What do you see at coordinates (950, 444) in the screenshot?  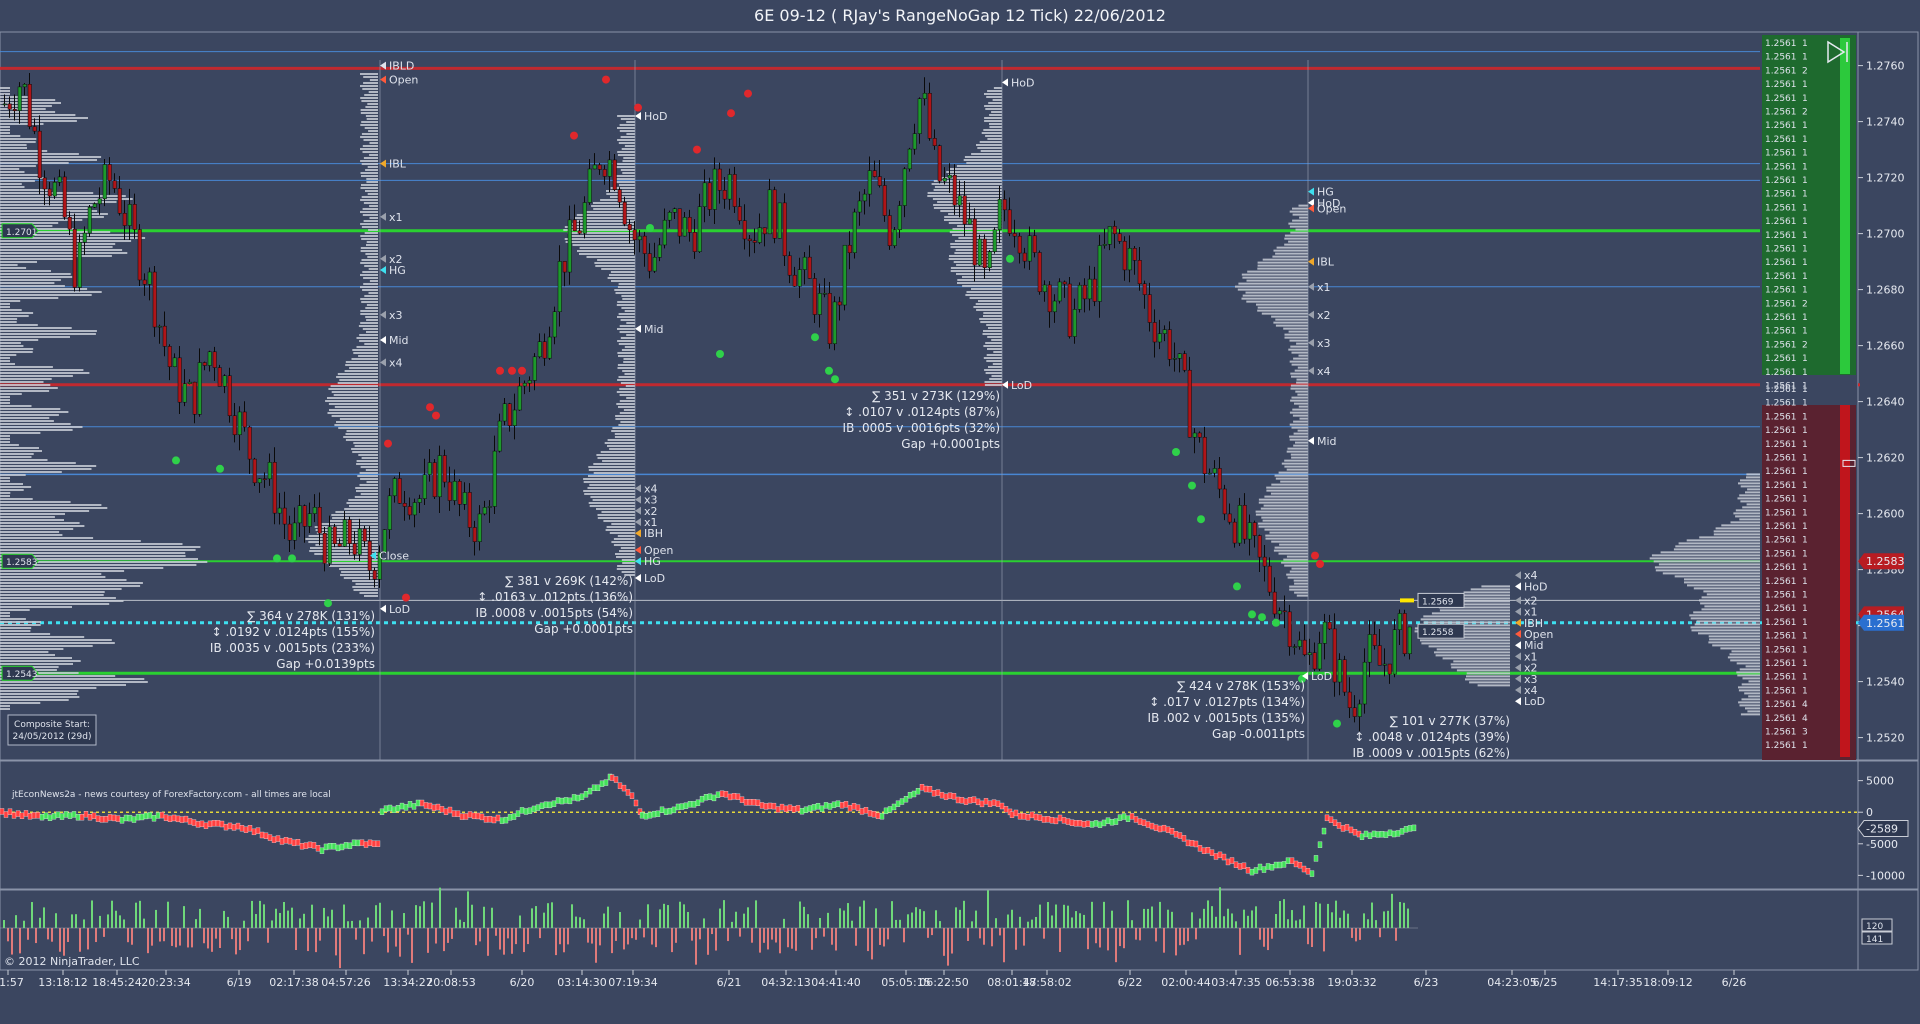 I see `session-stat-l4: Gap +0.0001pts` at bounding box center [950, 444].